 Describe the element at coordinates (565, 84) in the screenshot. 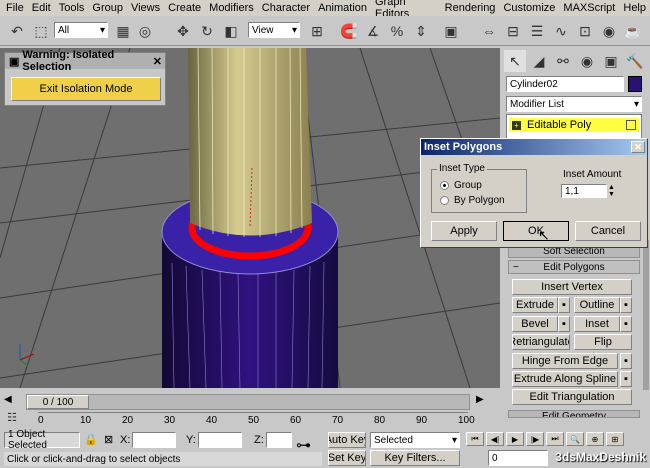

I see `object-name-field: Cylinder02` at that location.